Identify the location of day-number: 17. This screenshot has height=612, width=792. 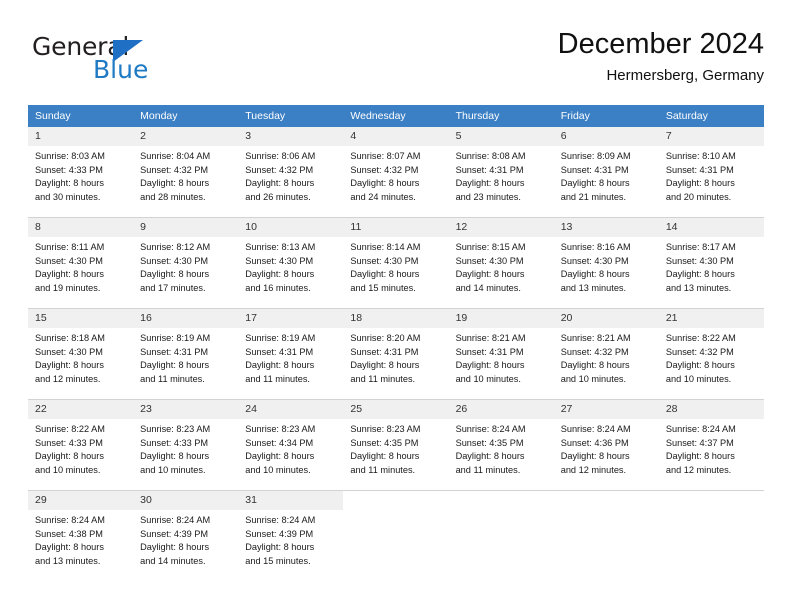
(291, 318).